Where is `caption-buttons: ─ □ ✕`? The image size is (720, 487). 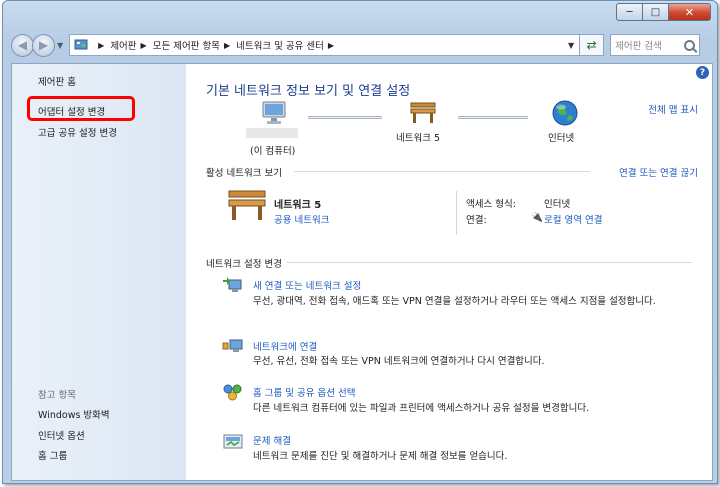 caption-buttons: ─ □ ✕ is located at coordinates (663, 12).